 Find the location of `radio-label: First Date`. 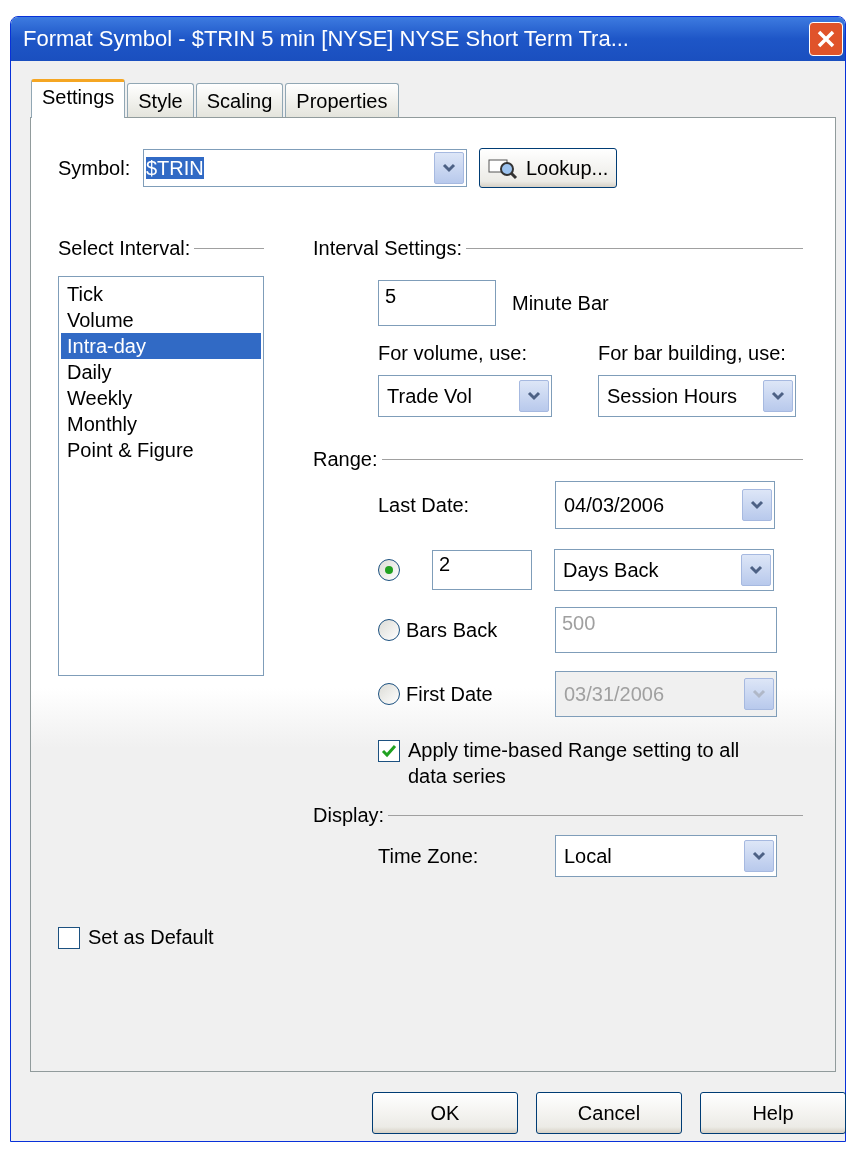

radio-label: First Date is located at coordinates (450, 694).